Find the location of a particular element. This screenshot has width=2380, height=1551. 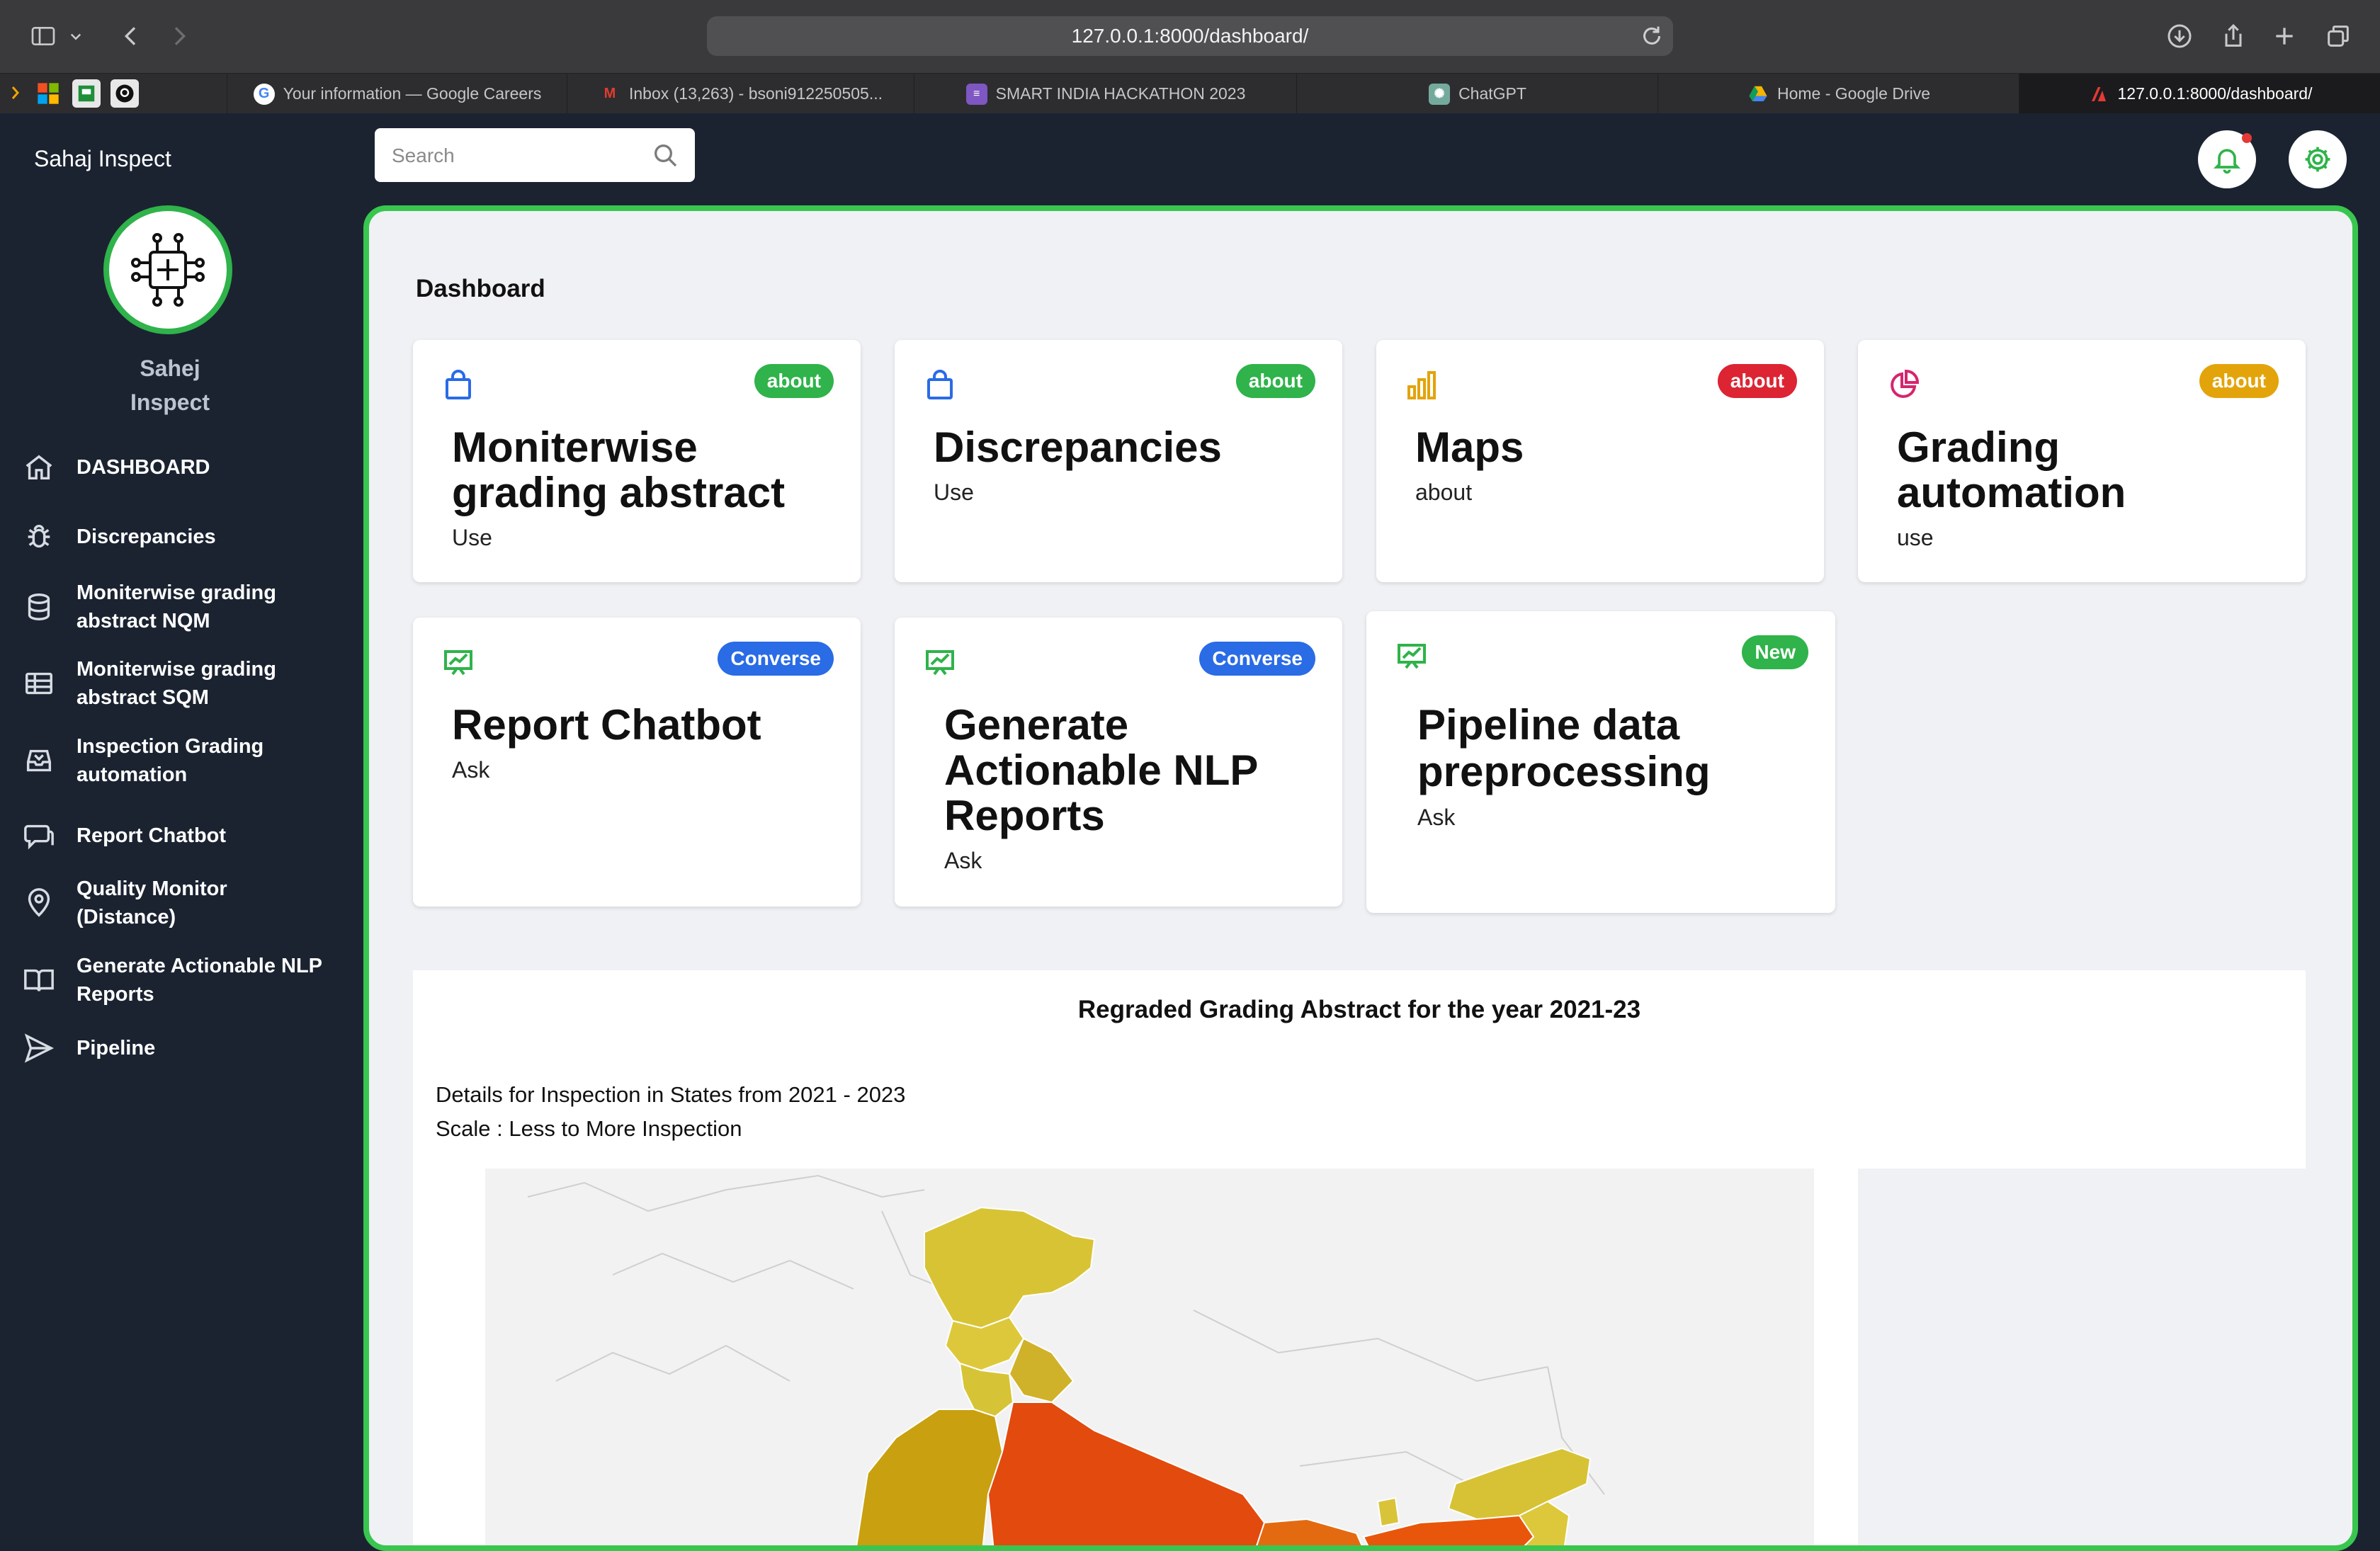

browser-tab-title: SMART INDIA HACKATHON 2023 is located at coordinates (1121, 93).